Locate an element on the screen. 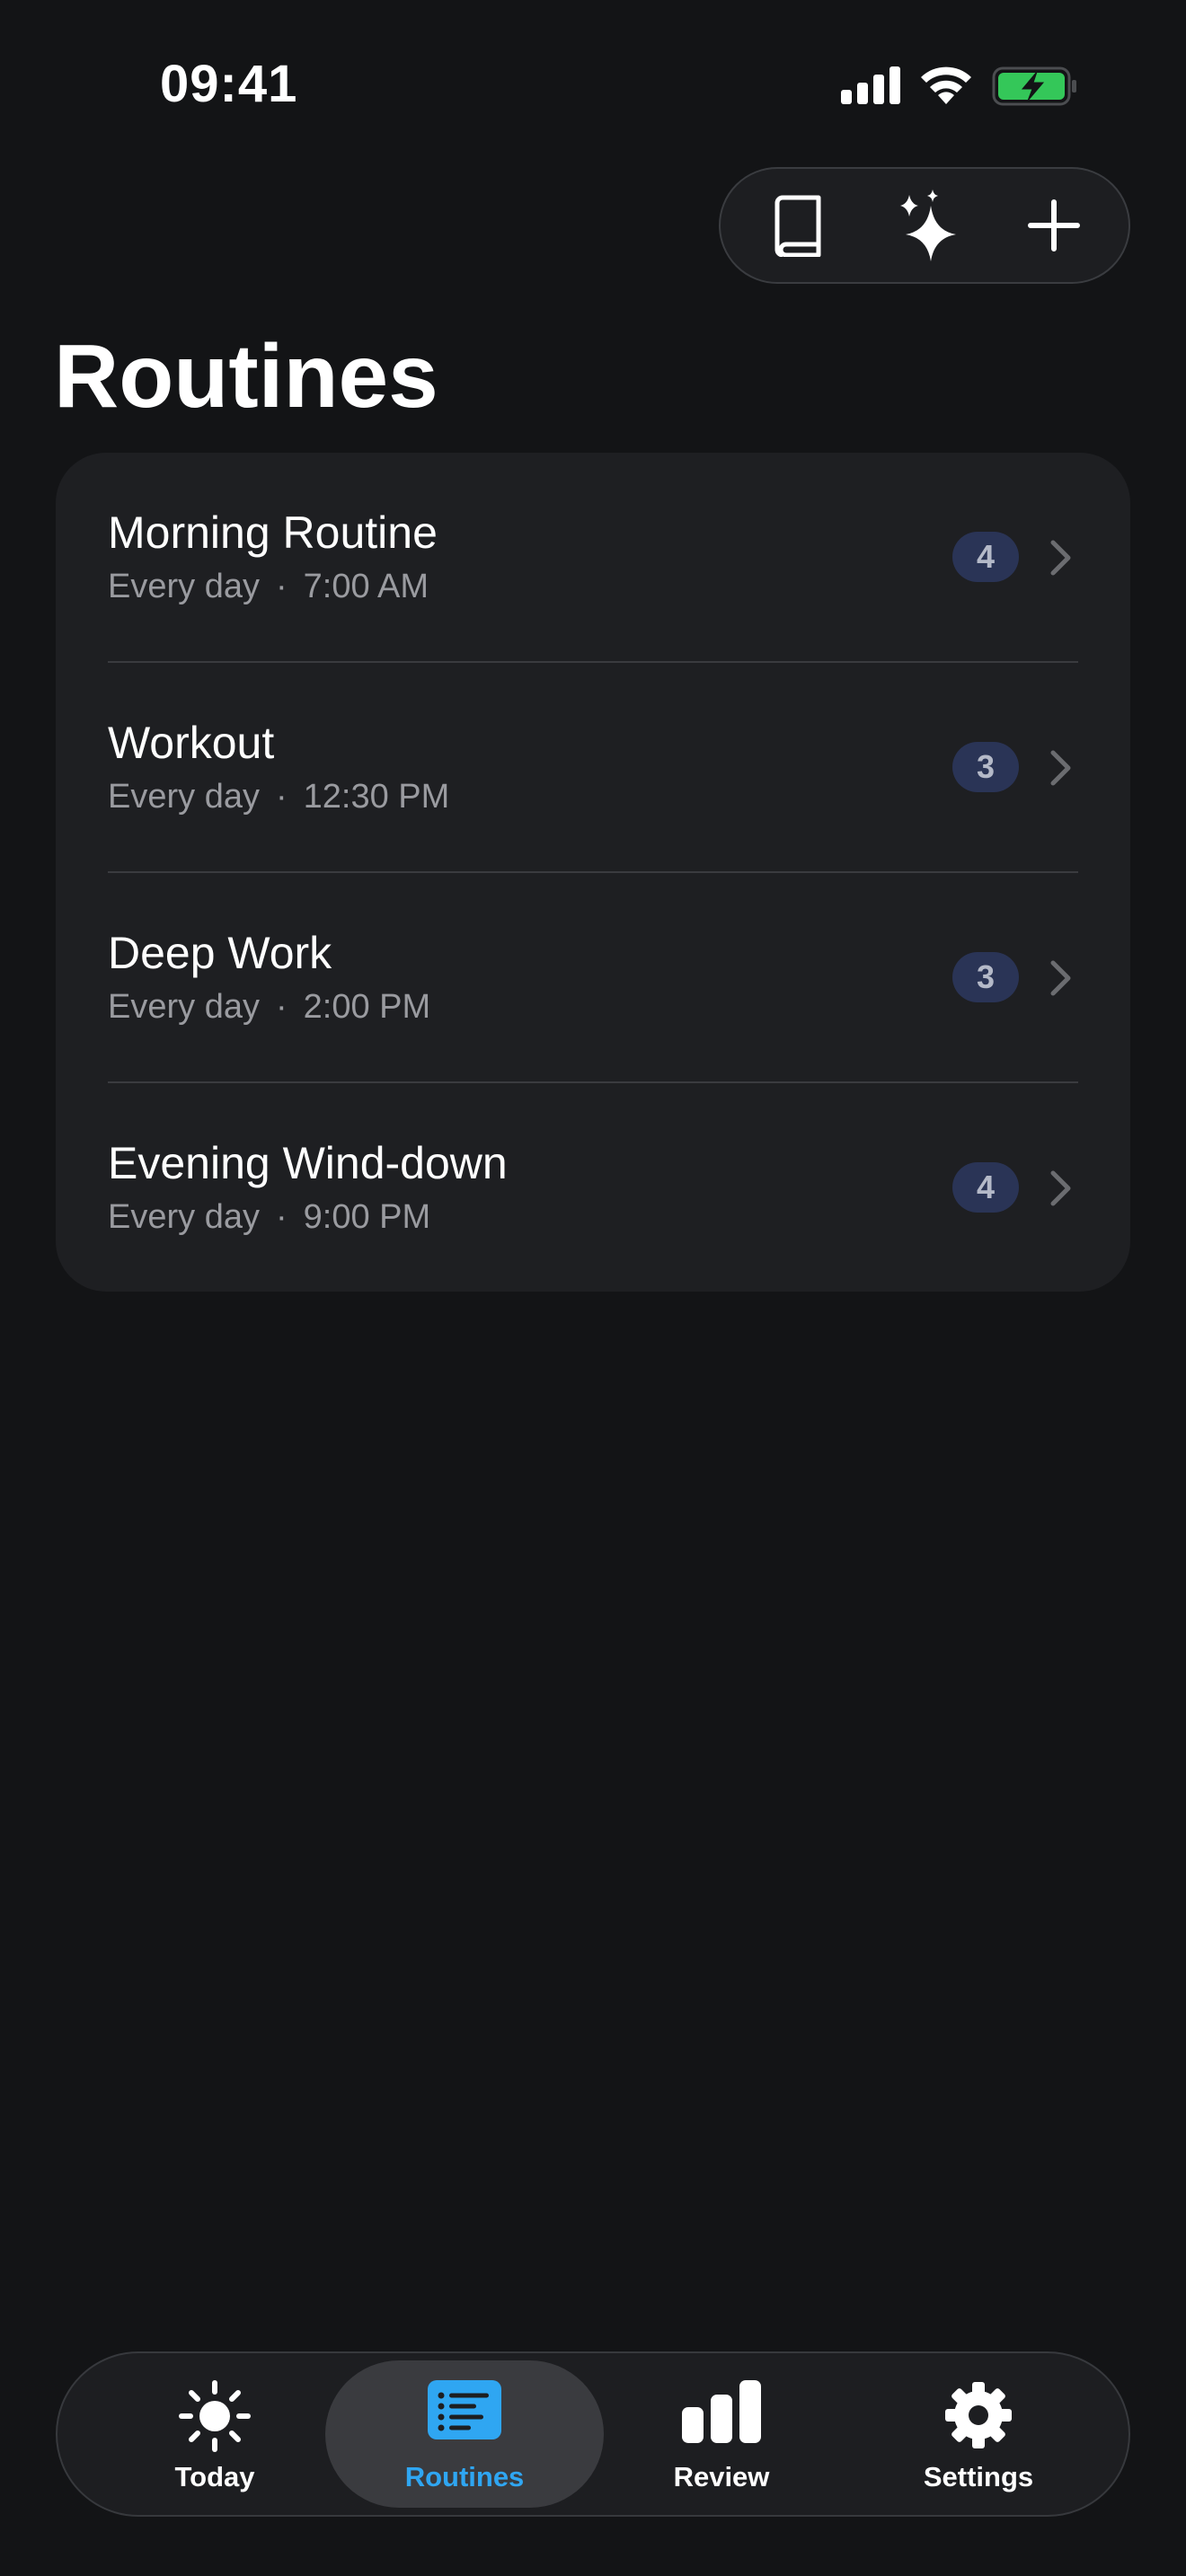 This screenshot has width=1186, height=2576. wifi-icon is located at coordinates (946, 85).